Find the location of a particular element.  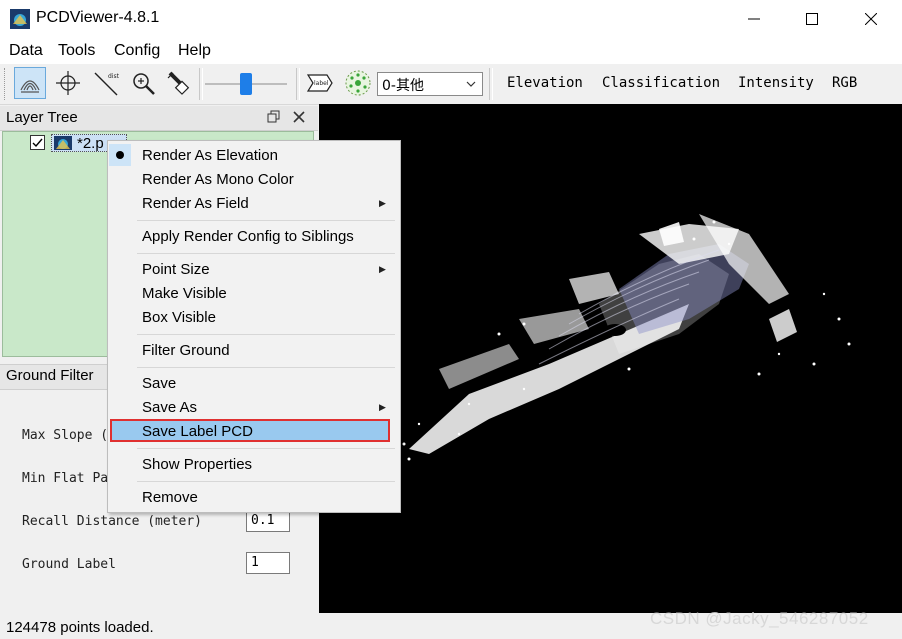

minimize-button is located at coordinates (754, 19).